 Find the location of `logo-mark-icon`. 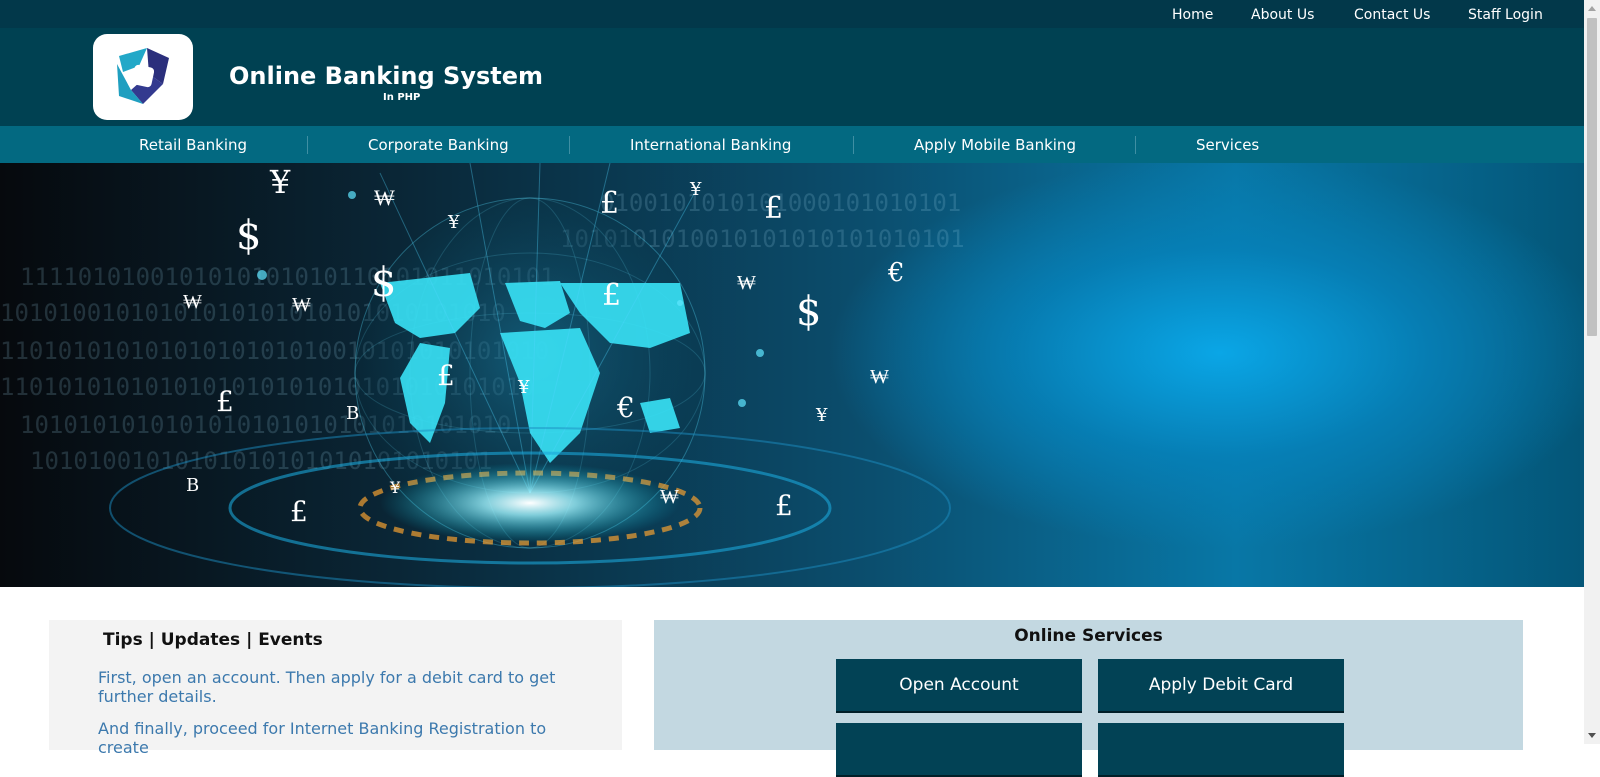

logo-mark-icon is located at coordinates (143, 76).